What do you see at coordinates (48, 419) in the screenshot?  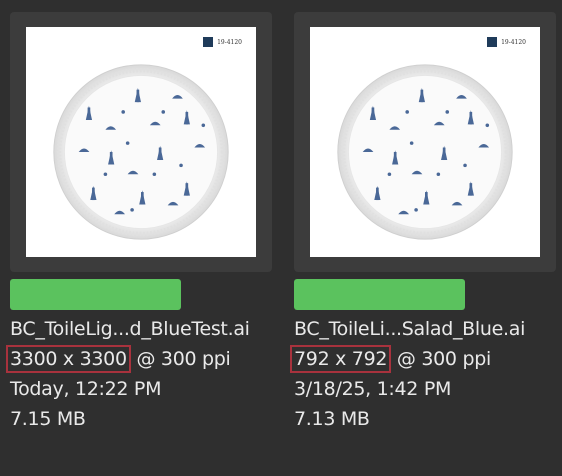 I see `file-size: 7.15 MB` at bounding box center [48, 419].